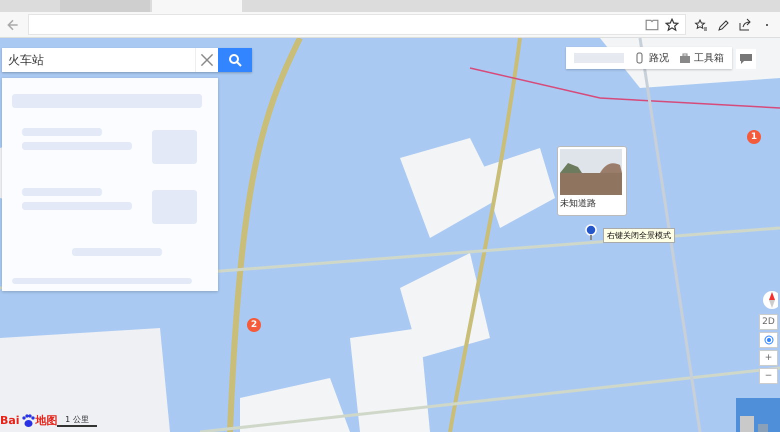  What do you see at coordinates (745, 25) in the screenshot?
I see `share-icon` at bounding box center [745, 25].